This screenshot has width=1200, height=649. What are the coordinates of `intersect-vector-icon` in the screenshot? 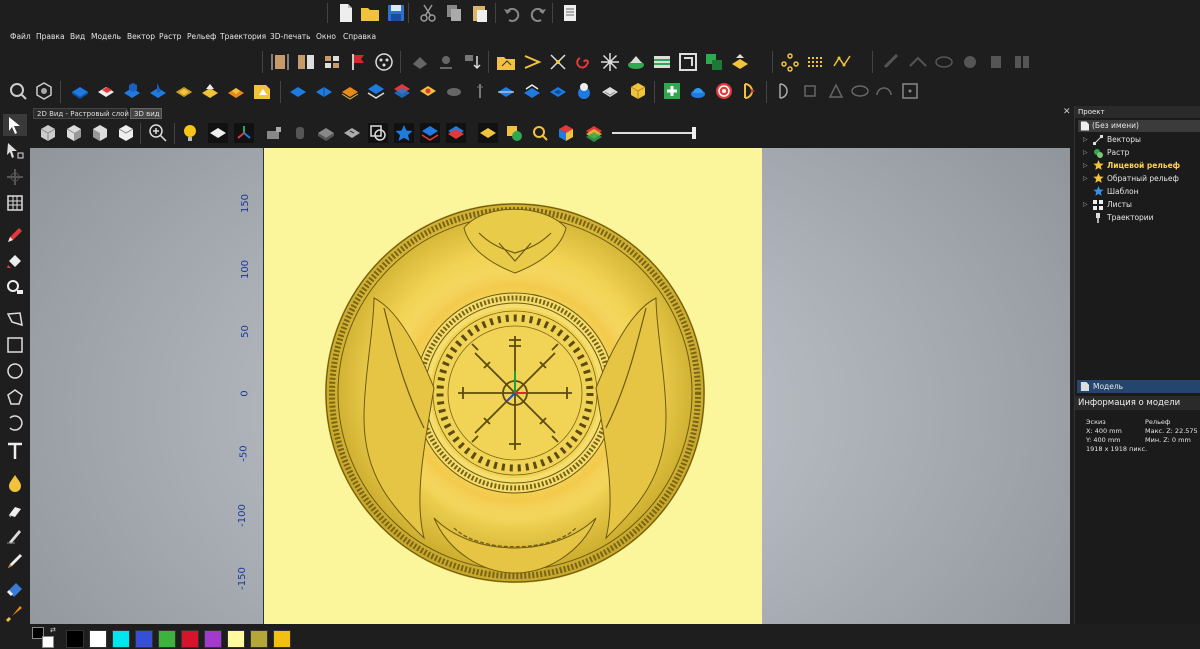 It's located at (558, 62).